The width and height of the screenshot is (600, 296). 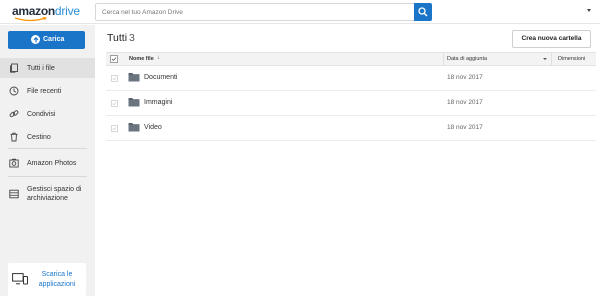 I want to click on search-icon, so click(x=423, y=12).